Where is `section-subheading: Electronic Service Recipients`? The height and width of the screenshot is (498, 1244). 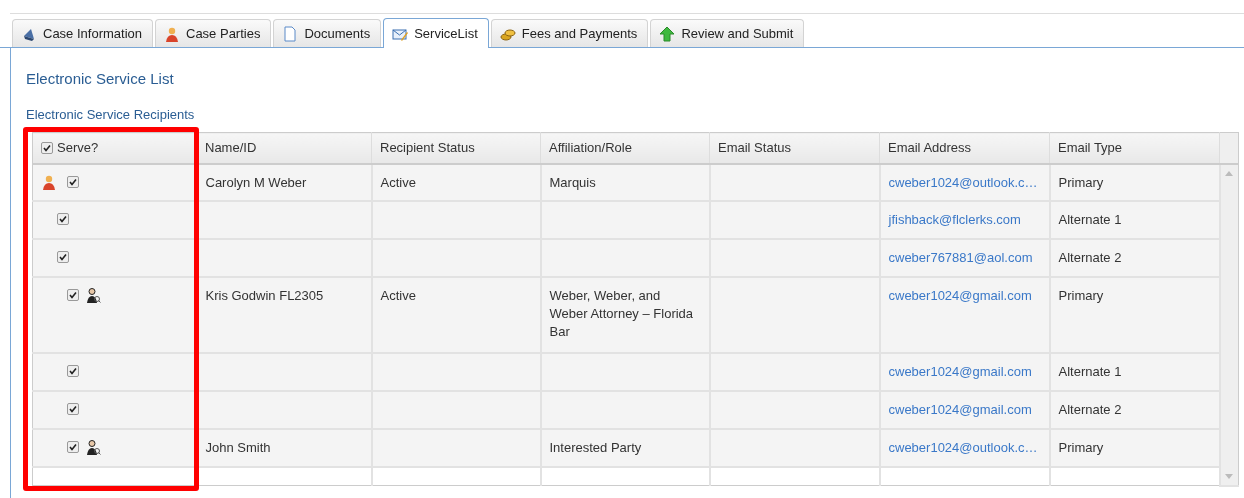
section-subheading: Electronic Service Recipients is located at coordinates (110, 114).